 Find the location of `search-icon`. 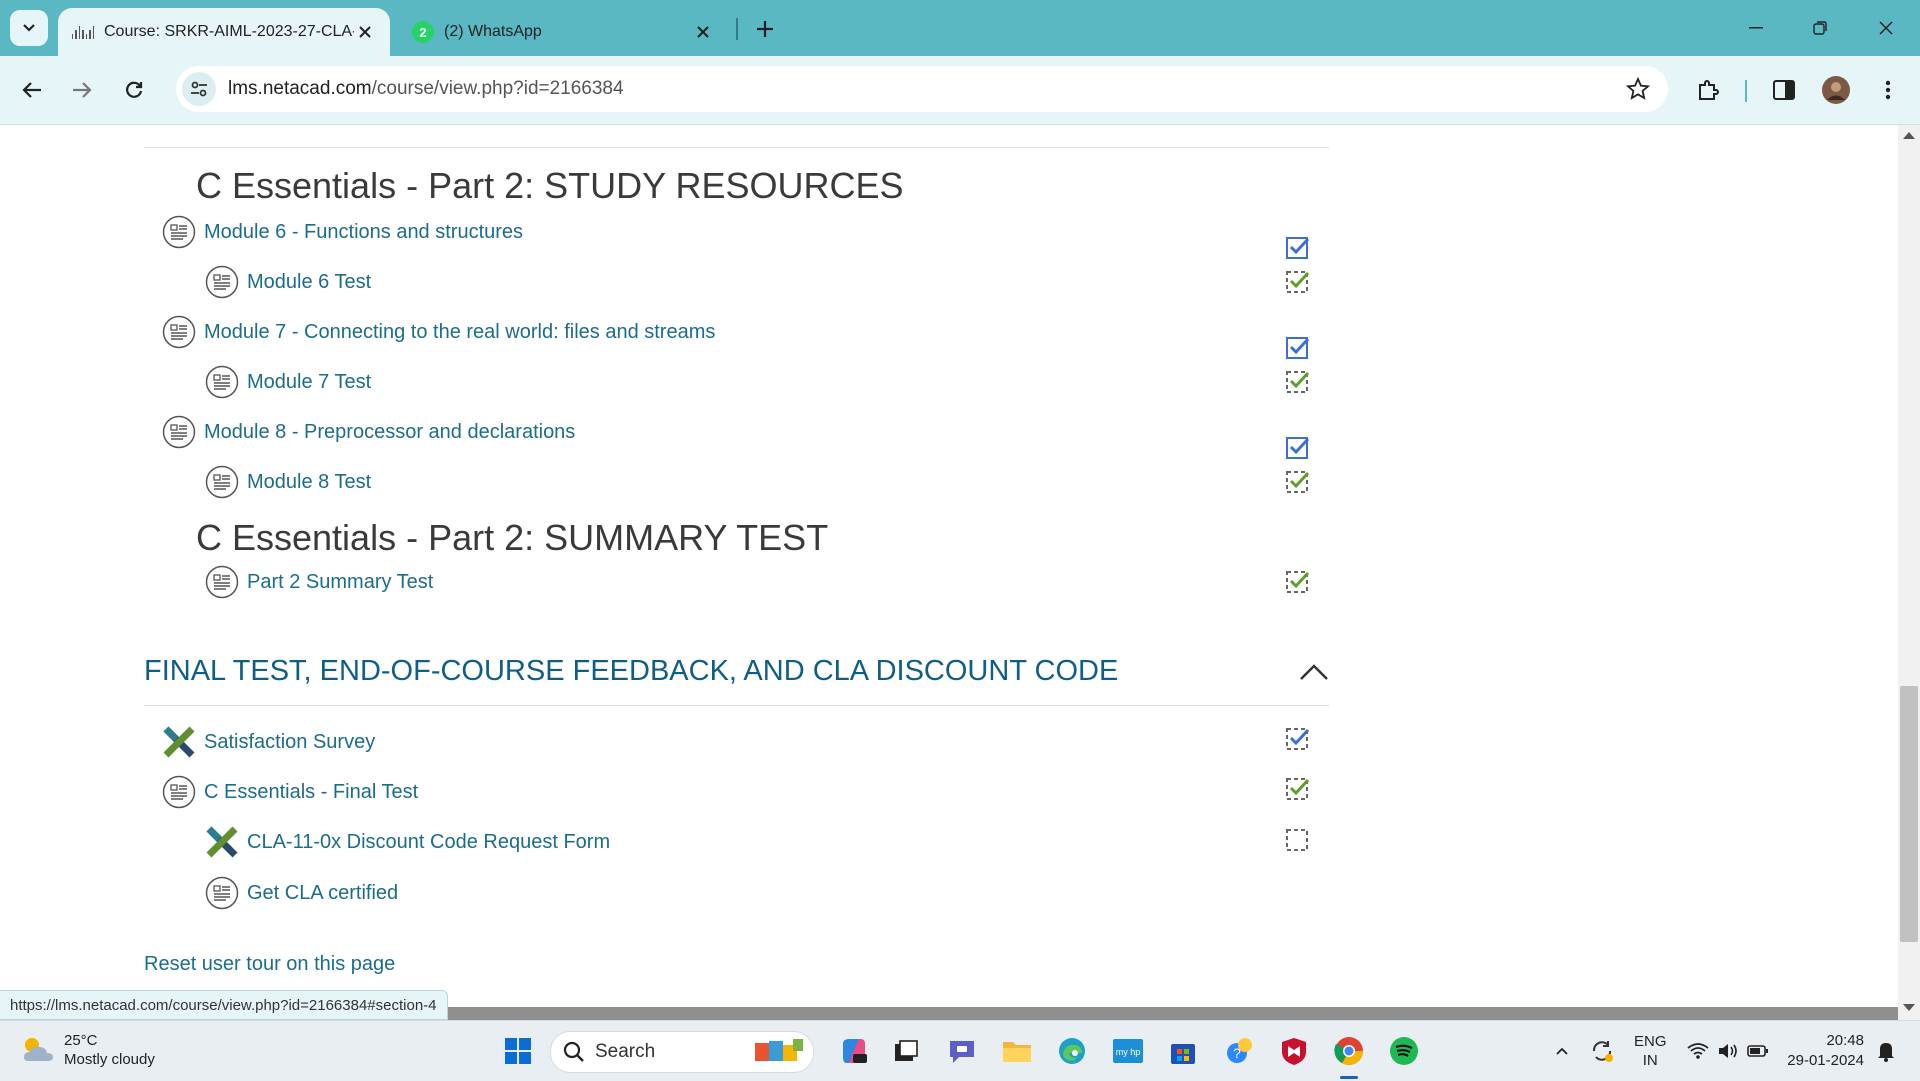

search-icon is located at coordinates (573, 1051).